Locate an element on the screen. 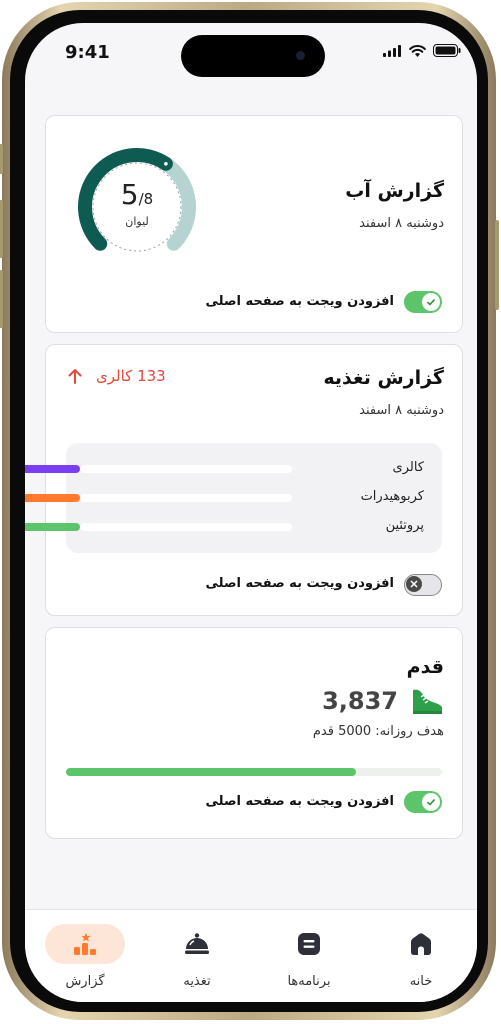  calorie-value: 133 کالری is located at coordinates (131, 376).